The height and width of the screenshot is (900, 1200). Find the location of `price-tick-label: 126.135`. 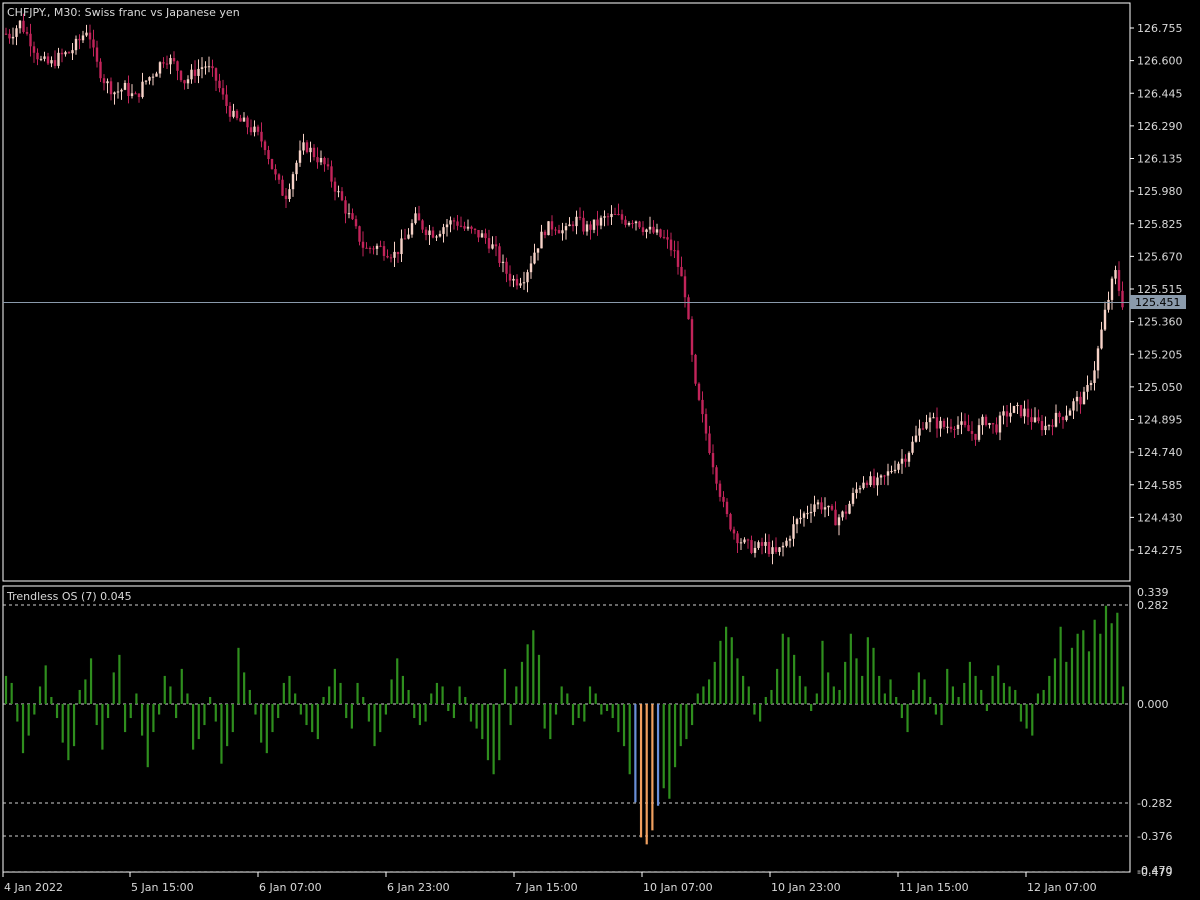

price-tick-label: 126.135 is located at coordinates (1160, 159).